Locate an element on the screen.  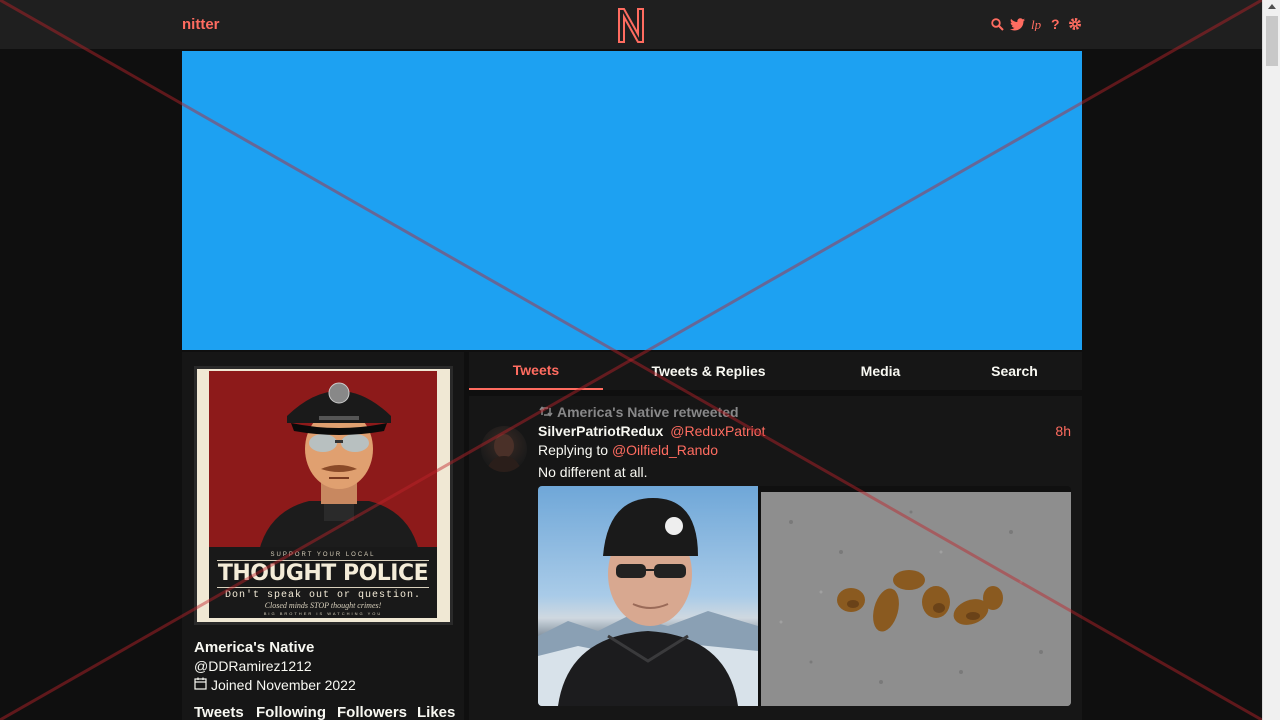
tweet-avatar is located at coordinates (504, 449).